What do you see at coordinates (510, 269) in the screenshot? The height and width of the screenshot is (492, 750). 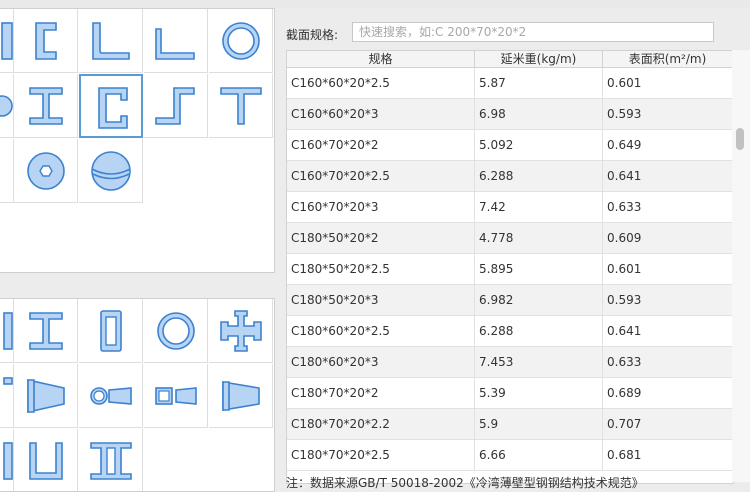 I see `table-row: C180*50*20*2.5 5.895 0.601` at bounding box center [510, 269].